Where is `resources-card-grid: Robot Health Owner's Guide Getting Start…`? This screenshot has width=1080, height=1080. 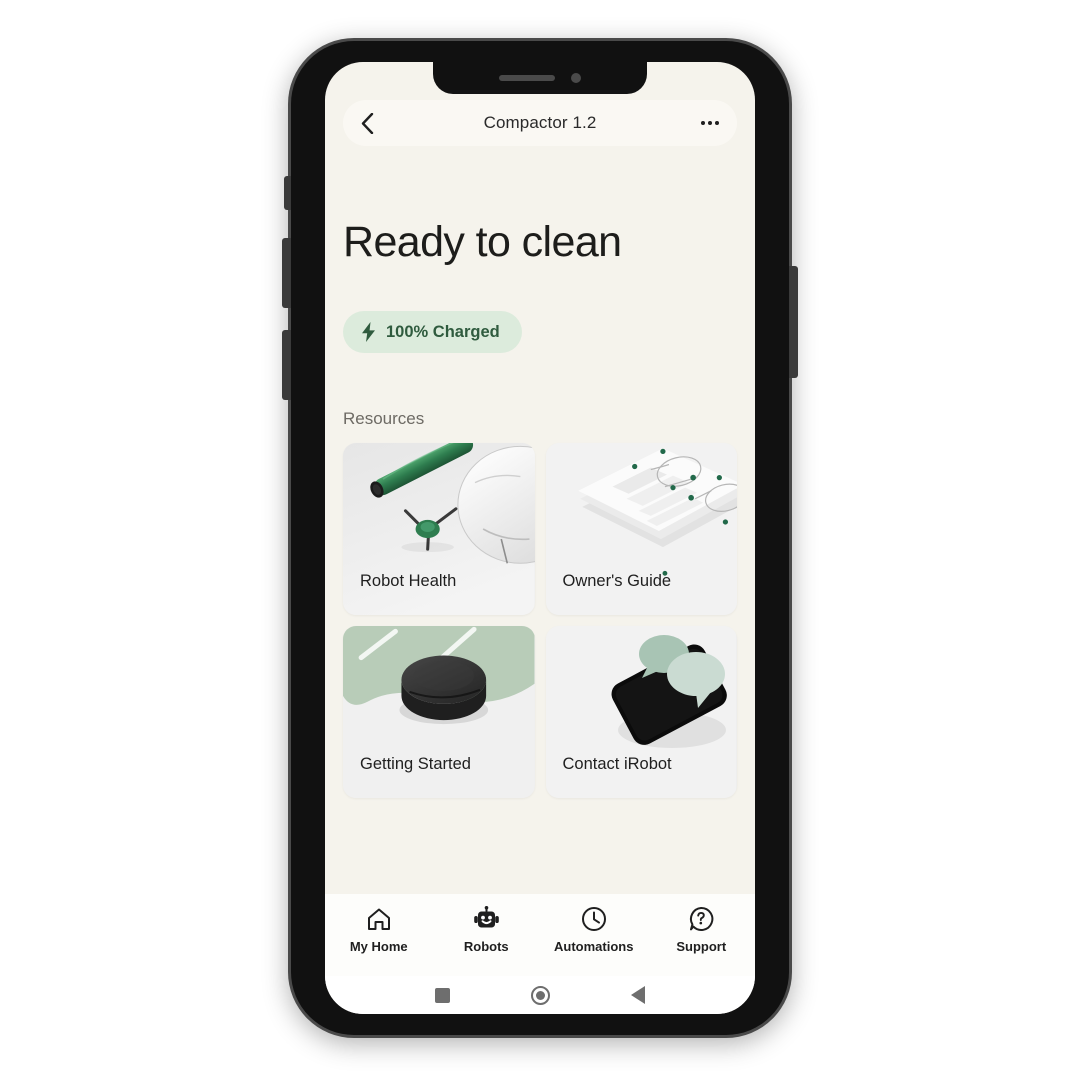
resources-card-grid: Robot Health Owner's Guide Getting Start… is located at coordinates (540, 621).